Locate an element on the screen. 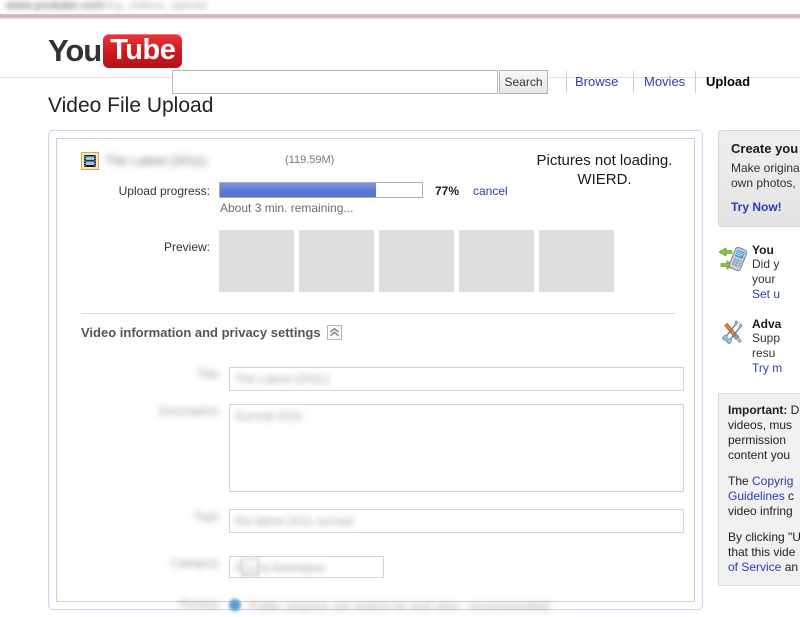 The width and height of the screenshot is (800, 617). legal-p1-line-2: videos, mus is located at coordinates (760, 425).